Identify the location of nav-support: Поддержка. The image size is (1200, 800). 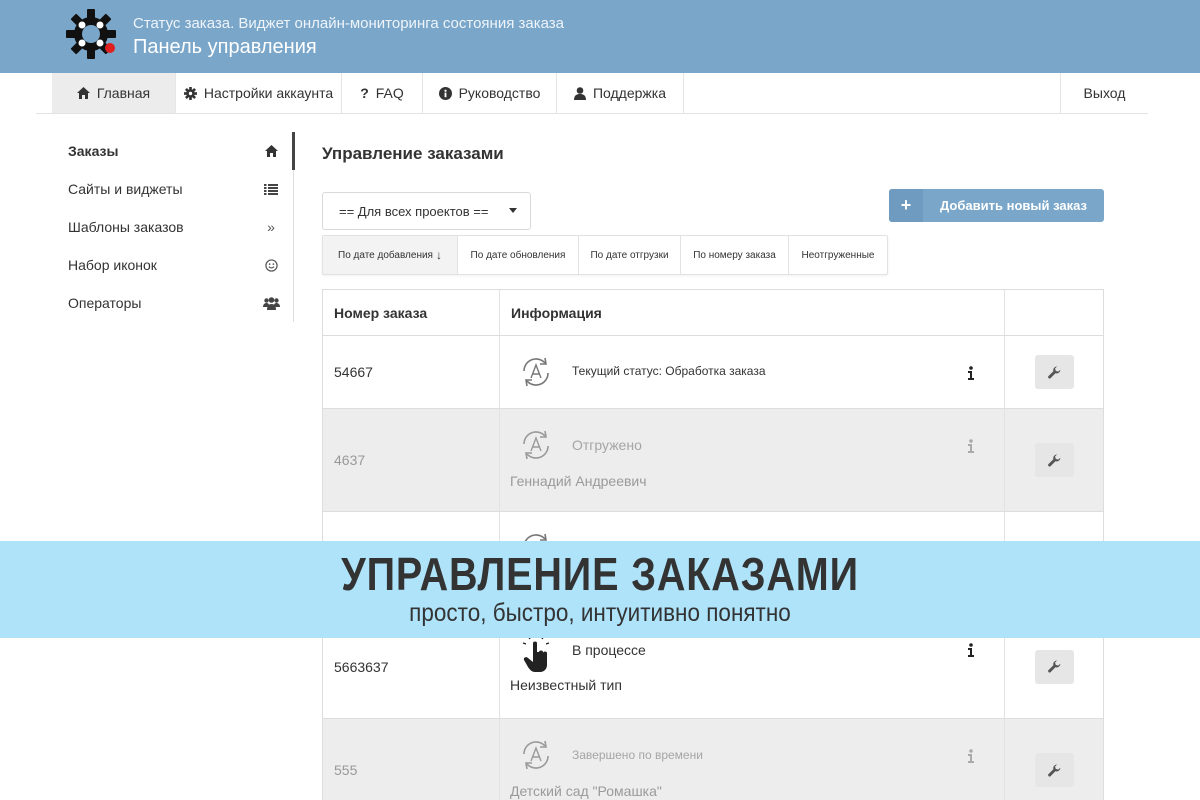
(620, 93).